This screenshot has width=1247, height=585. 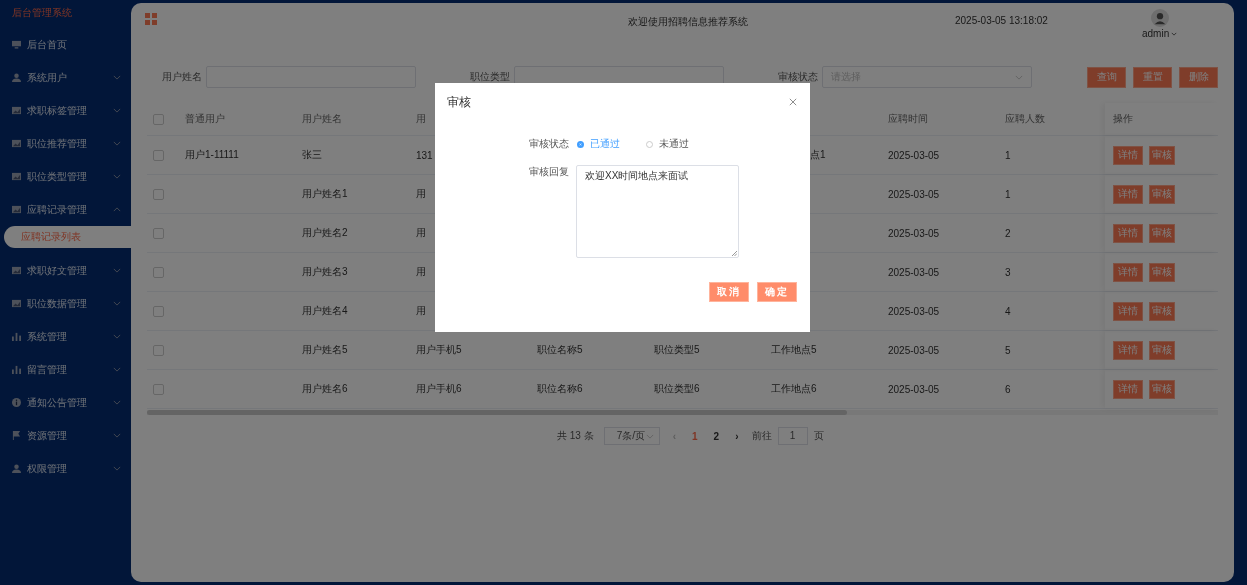 I want to click on table-cell-text: 点1, so click(x=817, y=154).